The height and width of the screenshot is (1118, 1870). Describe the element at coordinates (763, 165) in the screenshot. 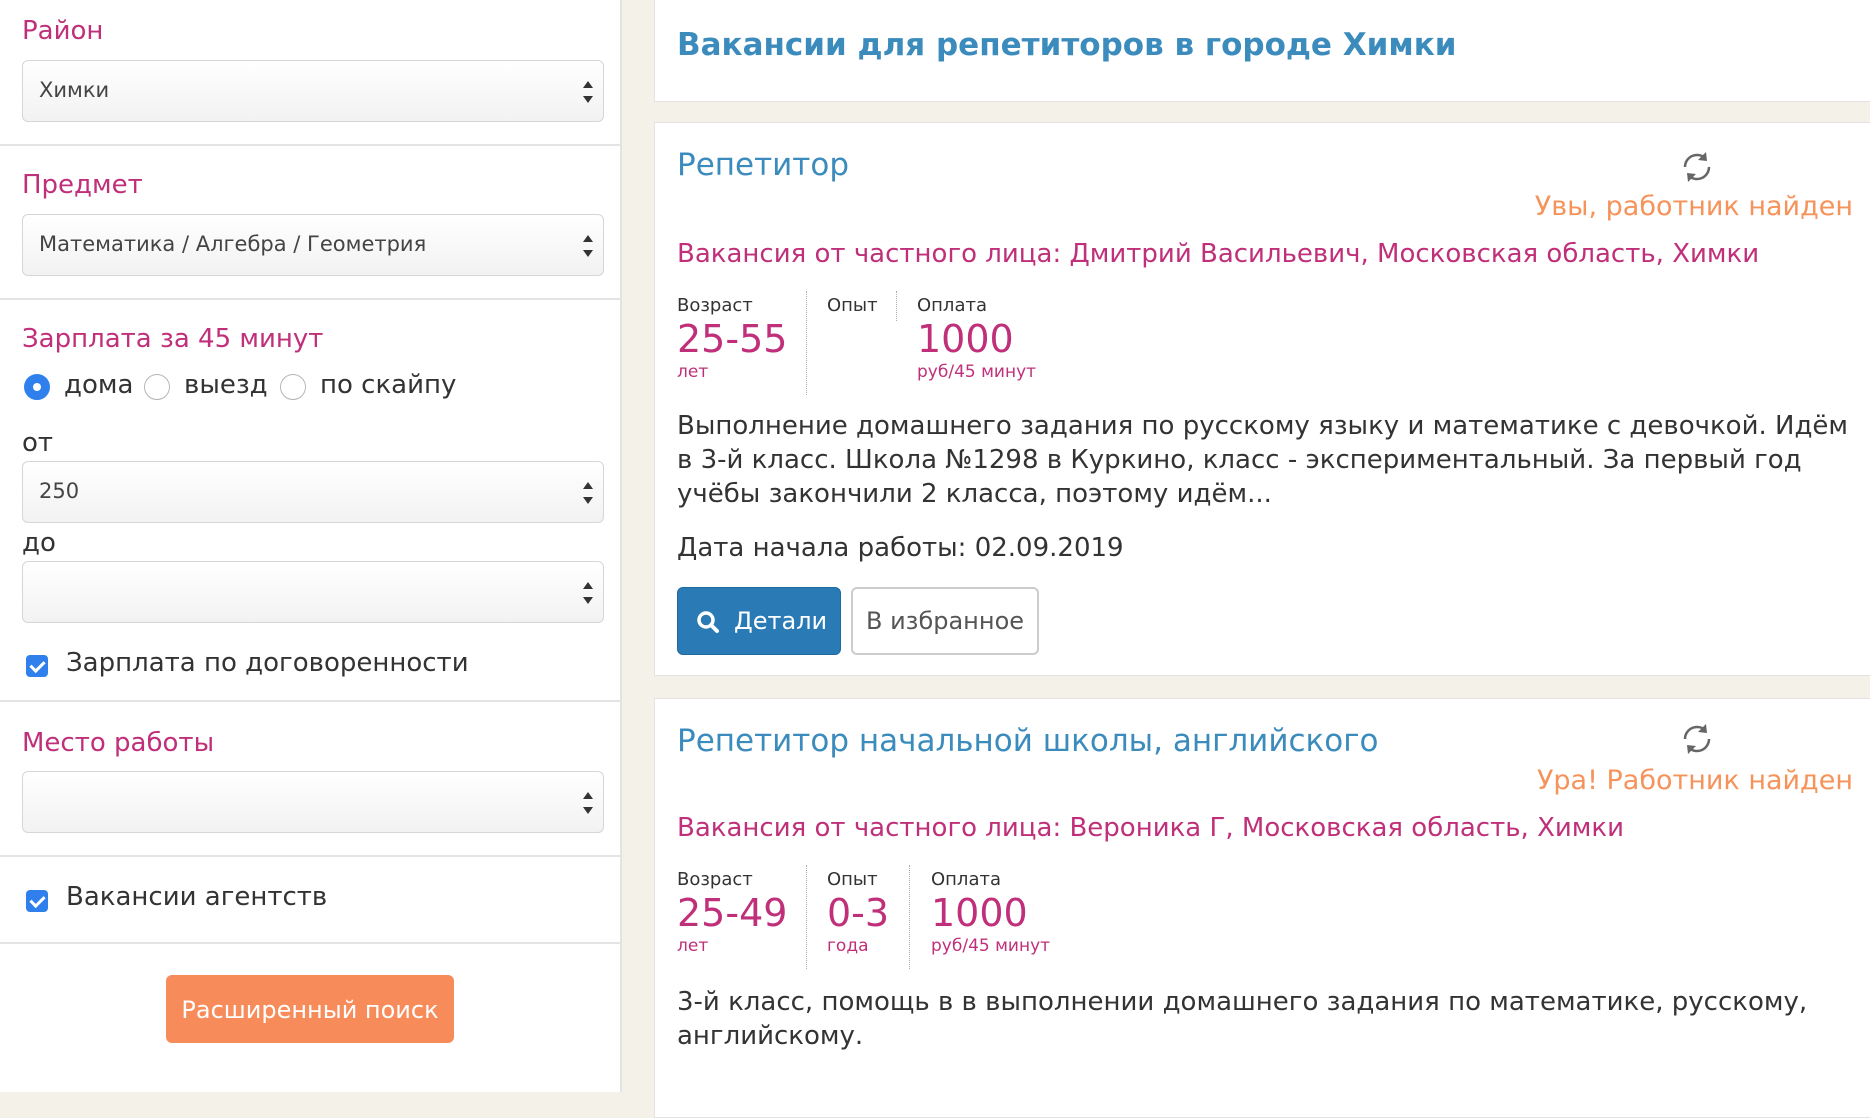

I see `vacancy-title: Репетитор` at that location.